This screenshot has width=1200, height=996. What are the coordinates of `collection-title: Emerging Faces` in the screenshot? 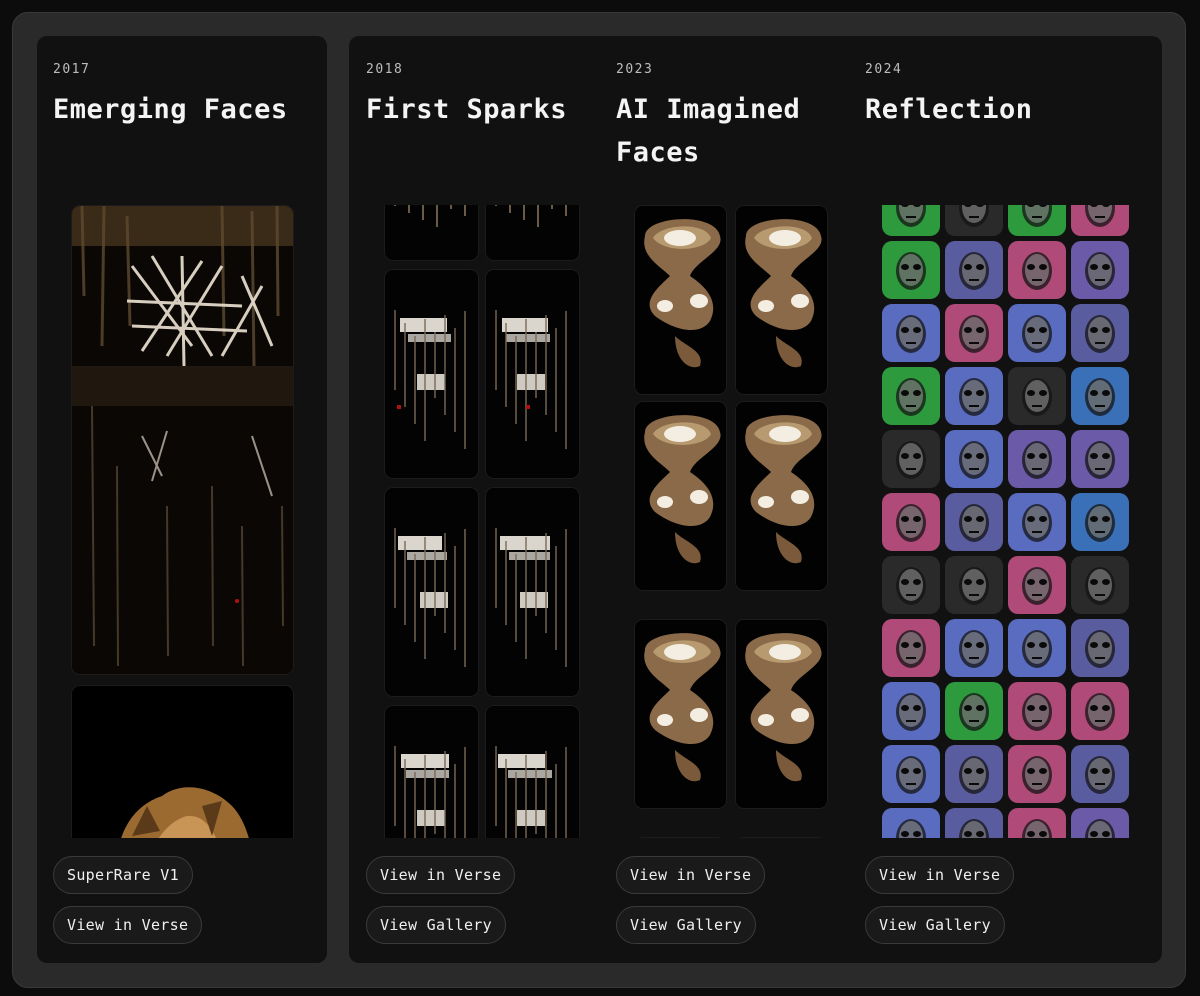 It's located at (170, 109).